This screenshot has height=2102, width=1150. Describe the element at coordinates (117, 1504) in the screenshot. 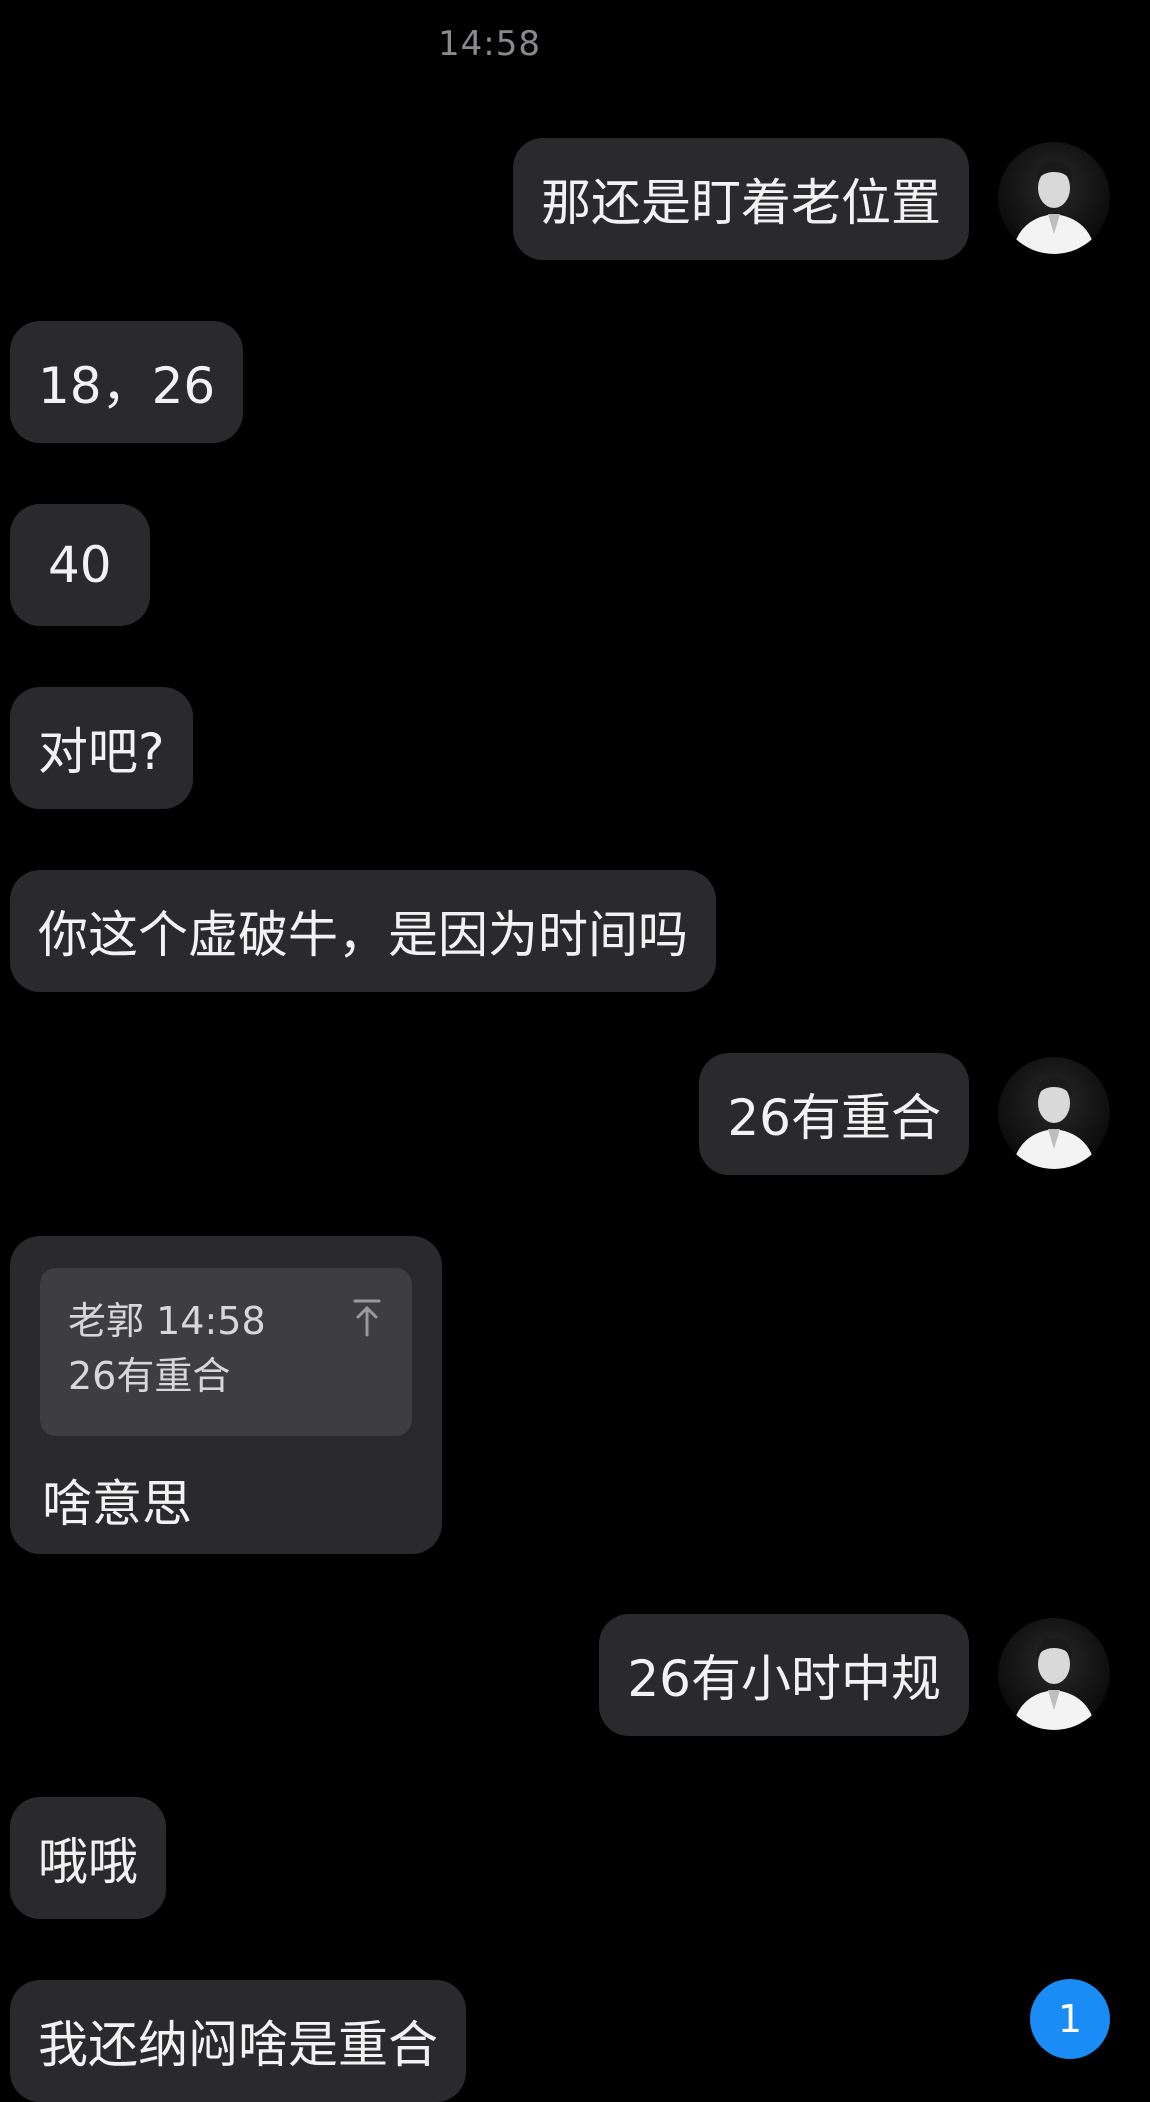

I see `message-text: 啥意思` at that location.